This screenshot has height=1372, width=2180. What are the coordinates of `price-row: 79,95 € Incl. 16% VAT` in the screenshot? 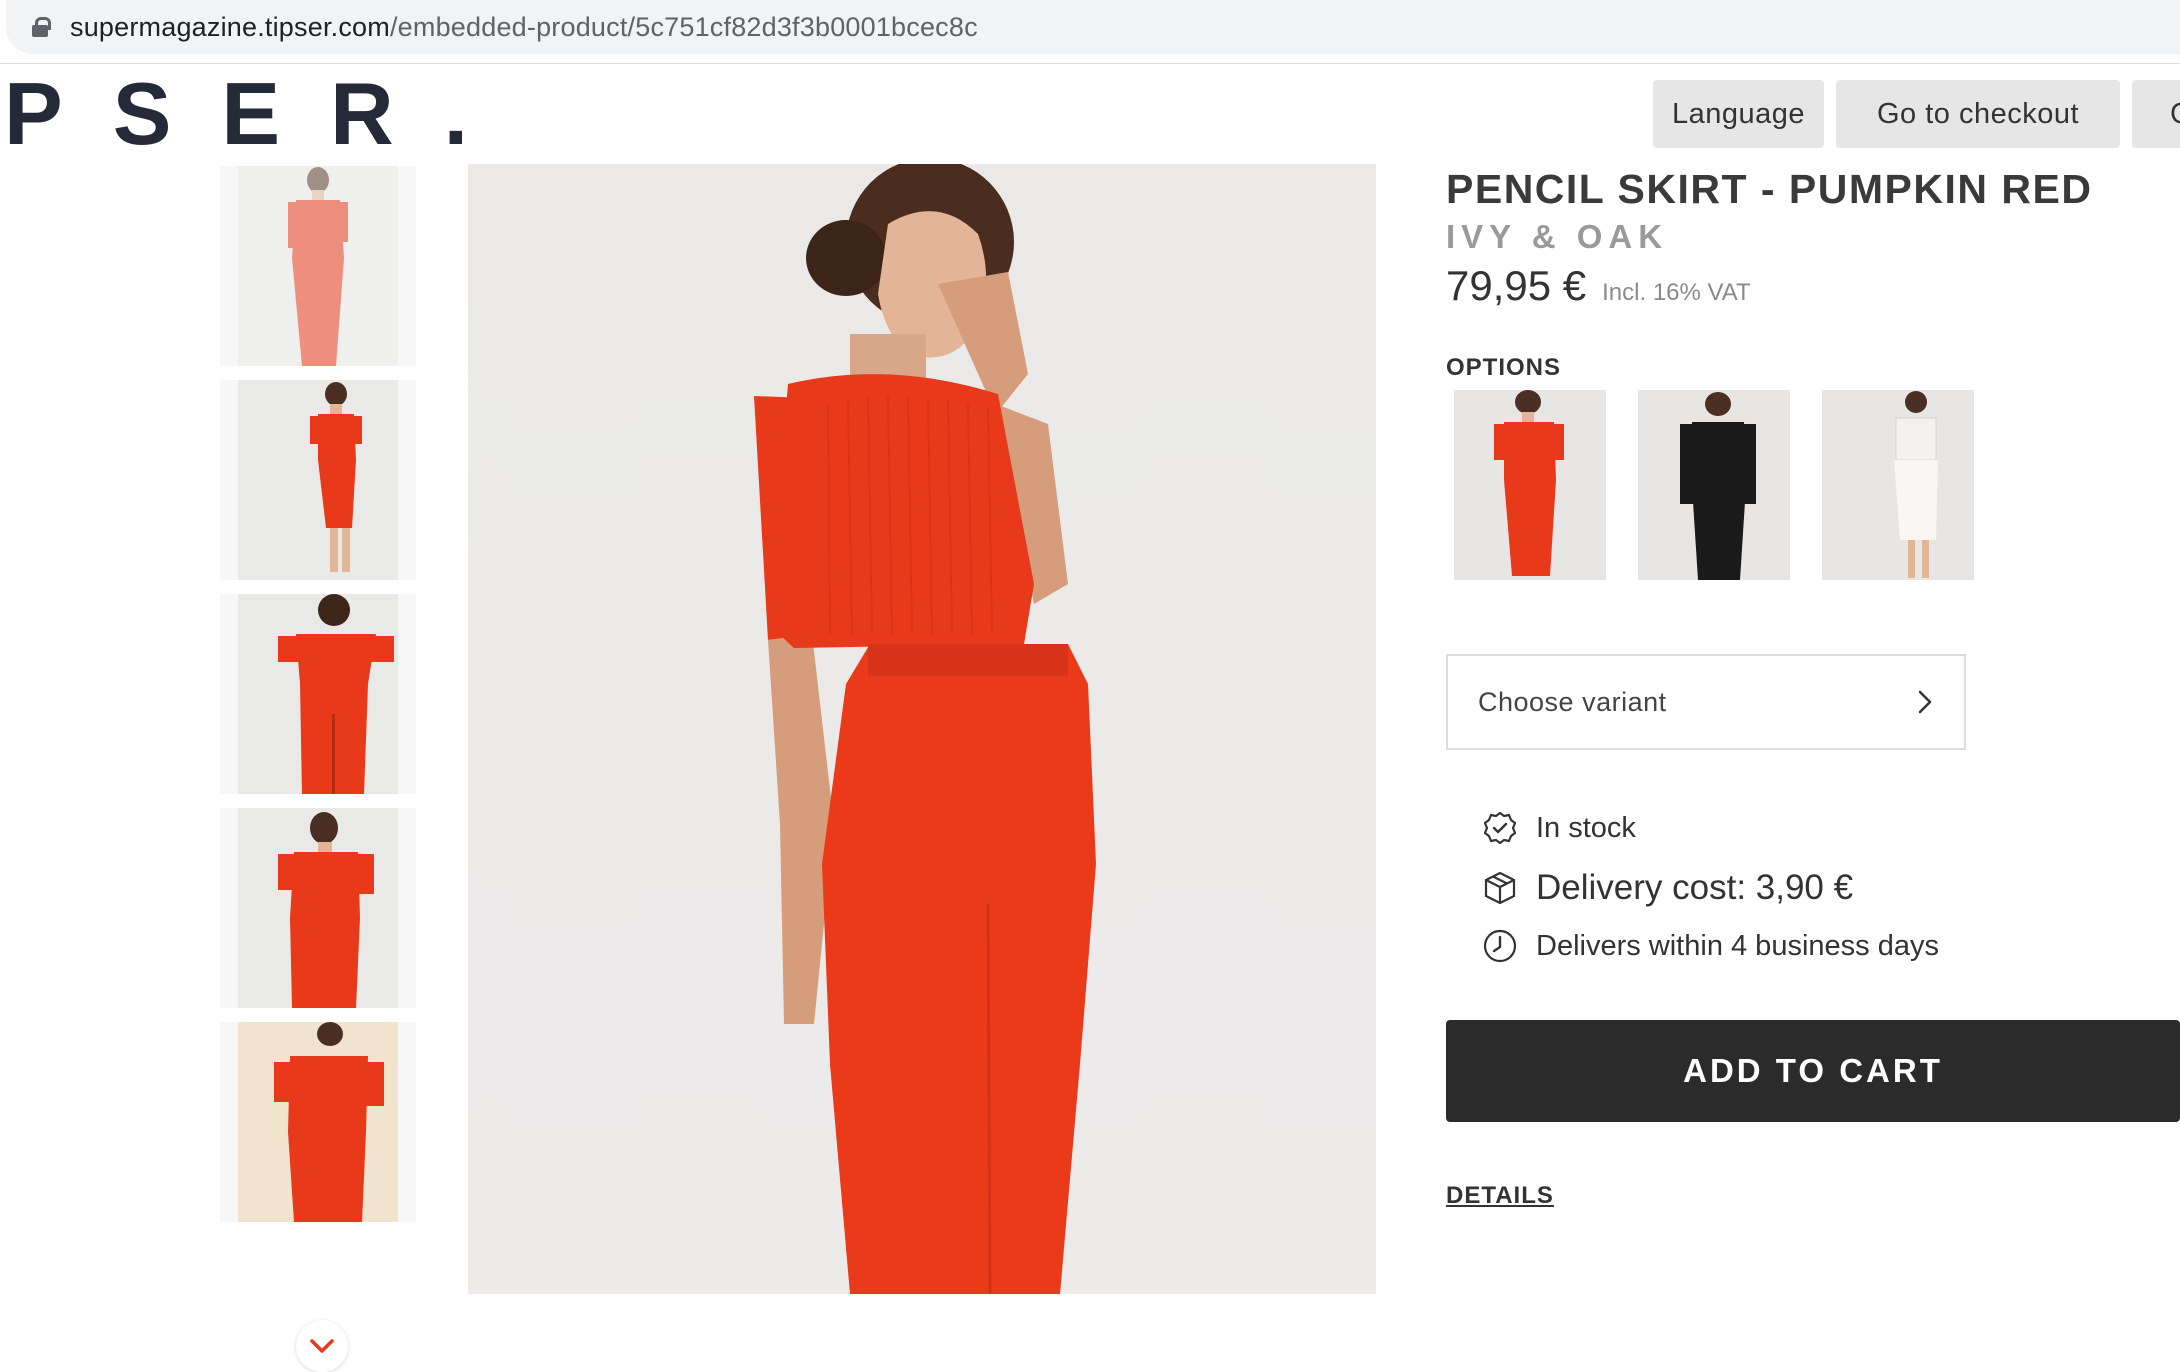 It's located at (1598, 286).